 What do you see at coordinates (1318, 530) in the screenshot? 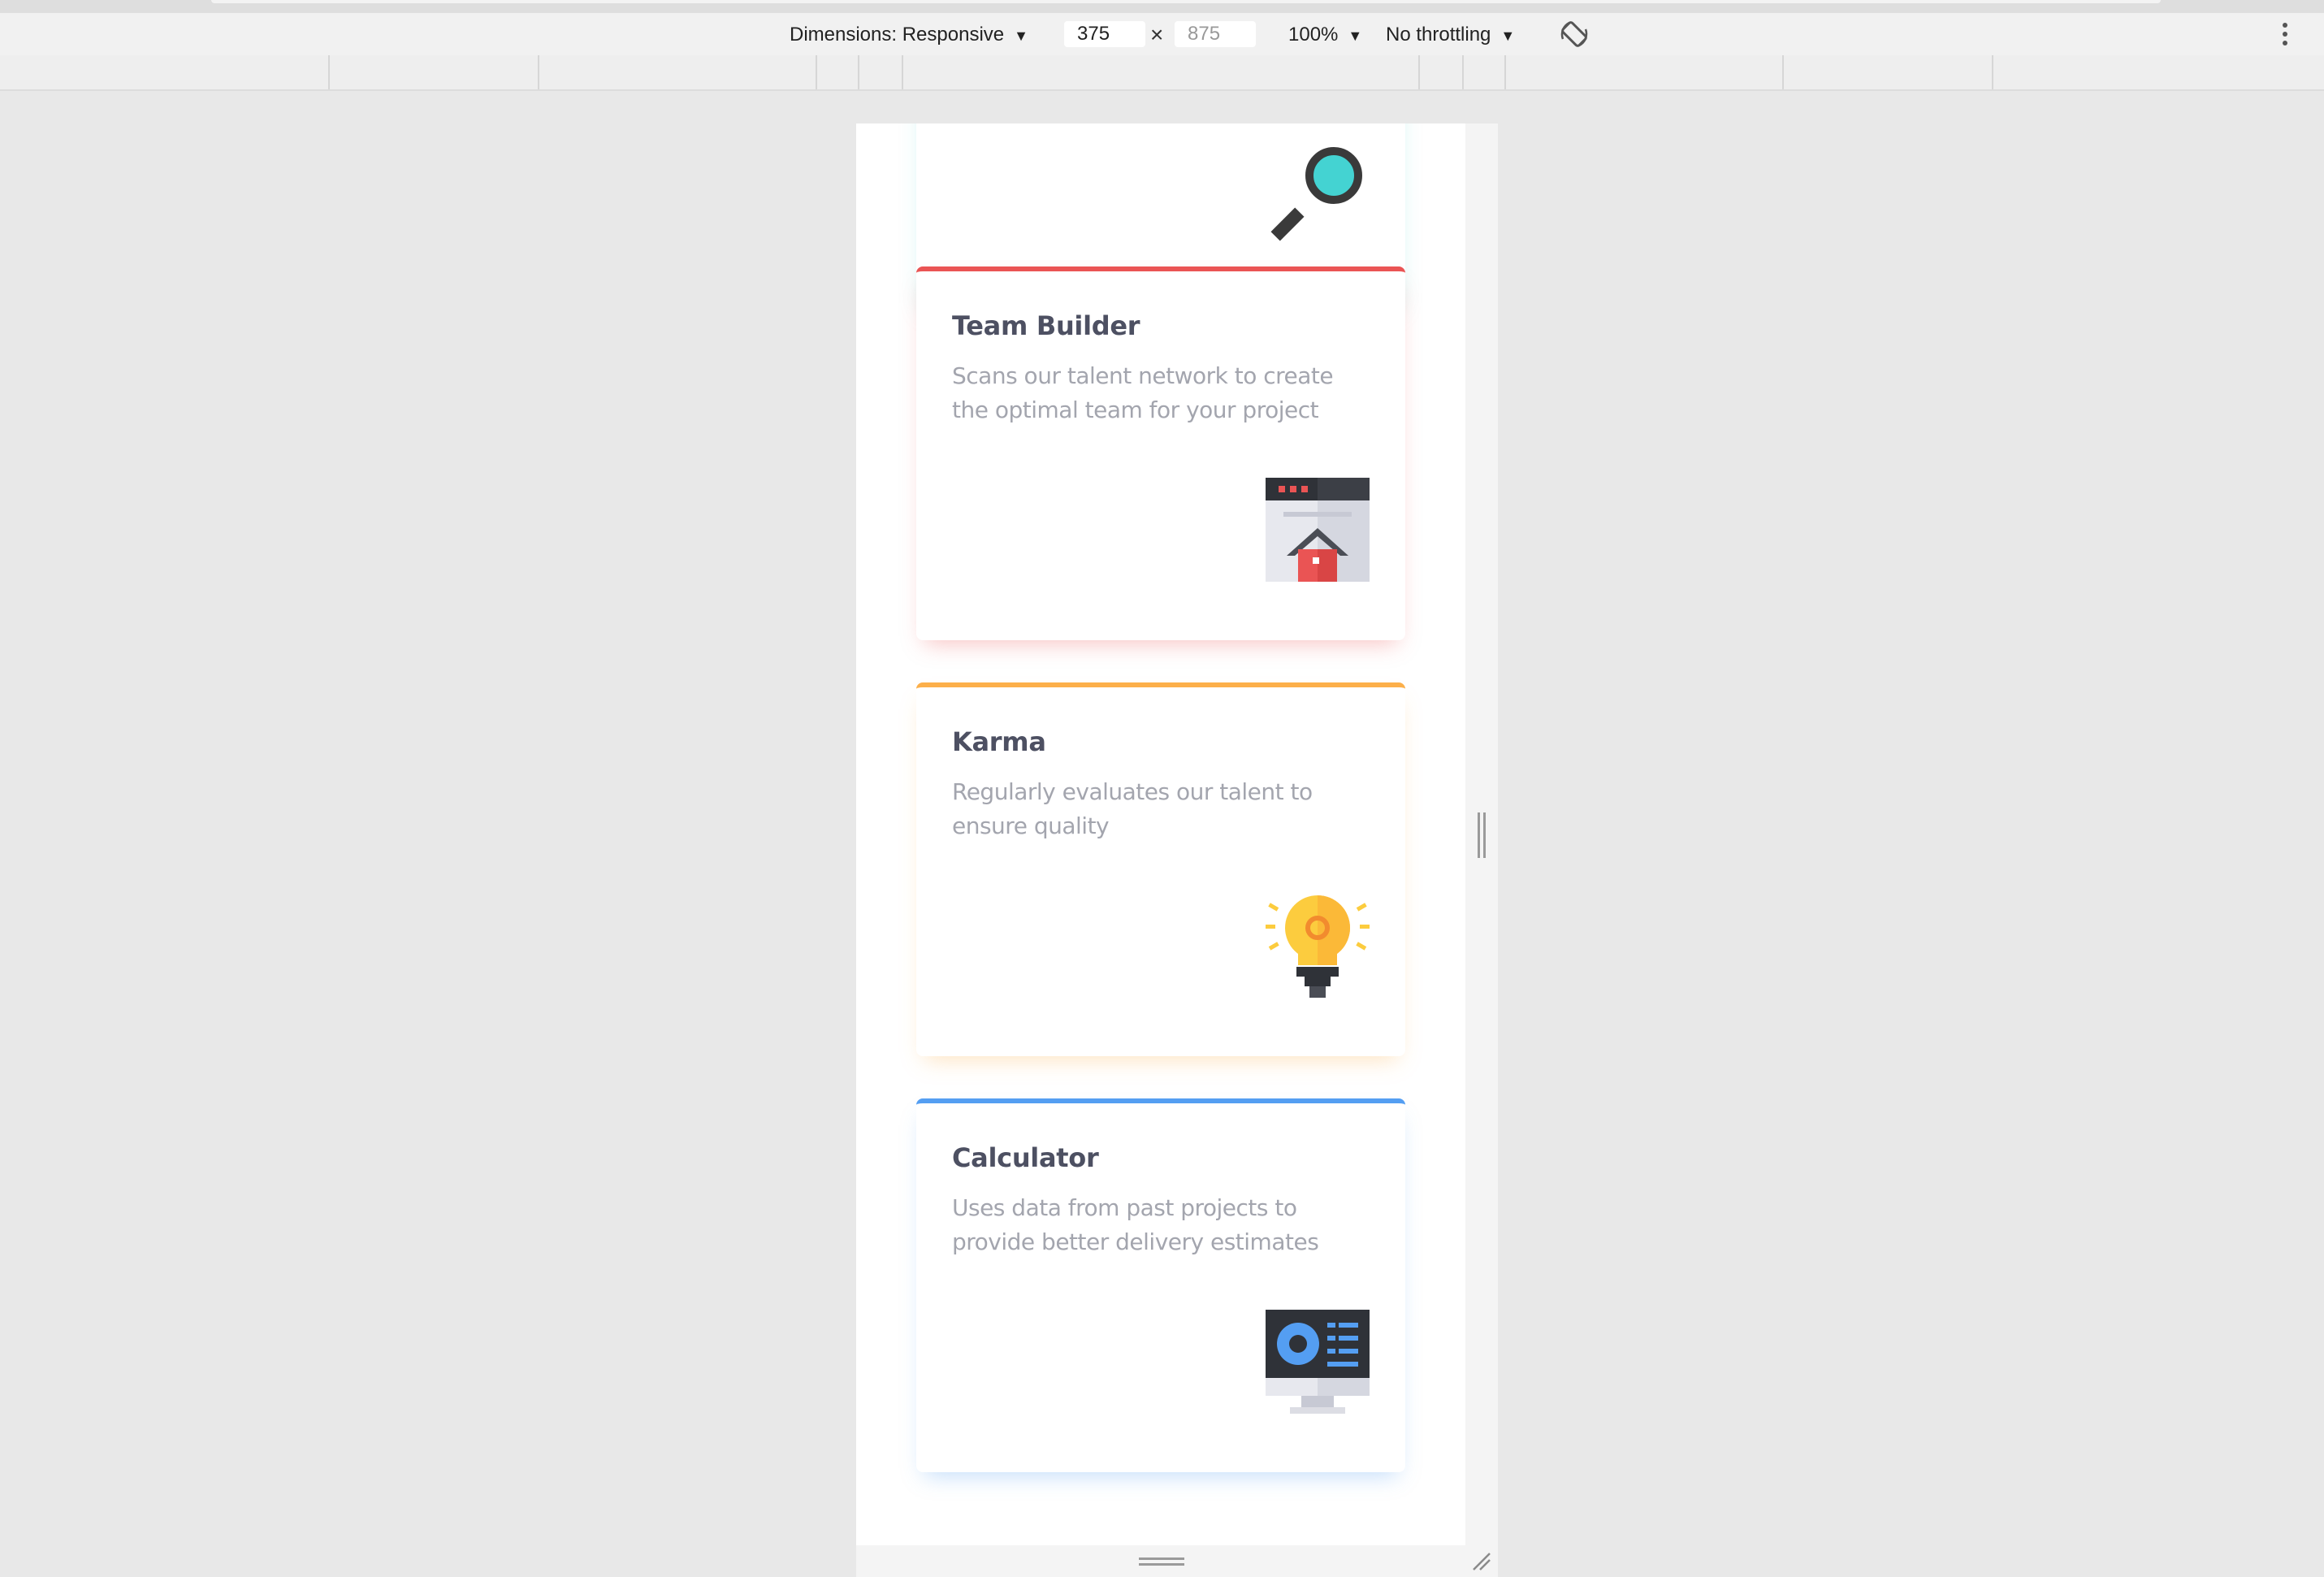
I see `team-builder-icon` at bounding box center [1318, 530].